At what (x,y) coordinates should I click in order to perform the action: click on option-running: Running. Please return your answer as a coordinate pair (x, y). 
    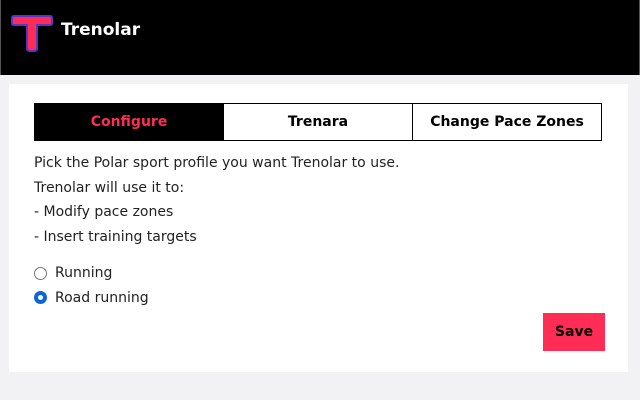
    Looking at the image, I should click on (91, 273).